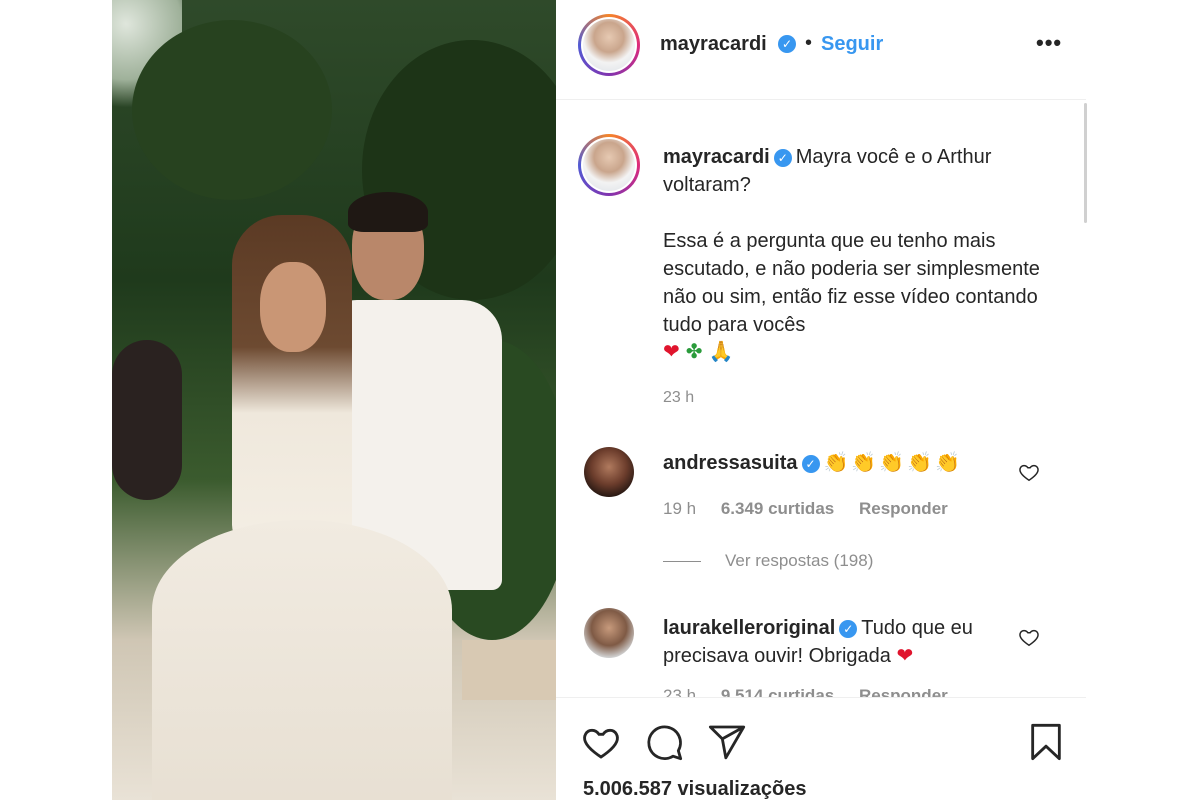 This screenshot has width=1200, height=800. I want to click on views-count: 5.006.587 visualizações, so click(695, 789).